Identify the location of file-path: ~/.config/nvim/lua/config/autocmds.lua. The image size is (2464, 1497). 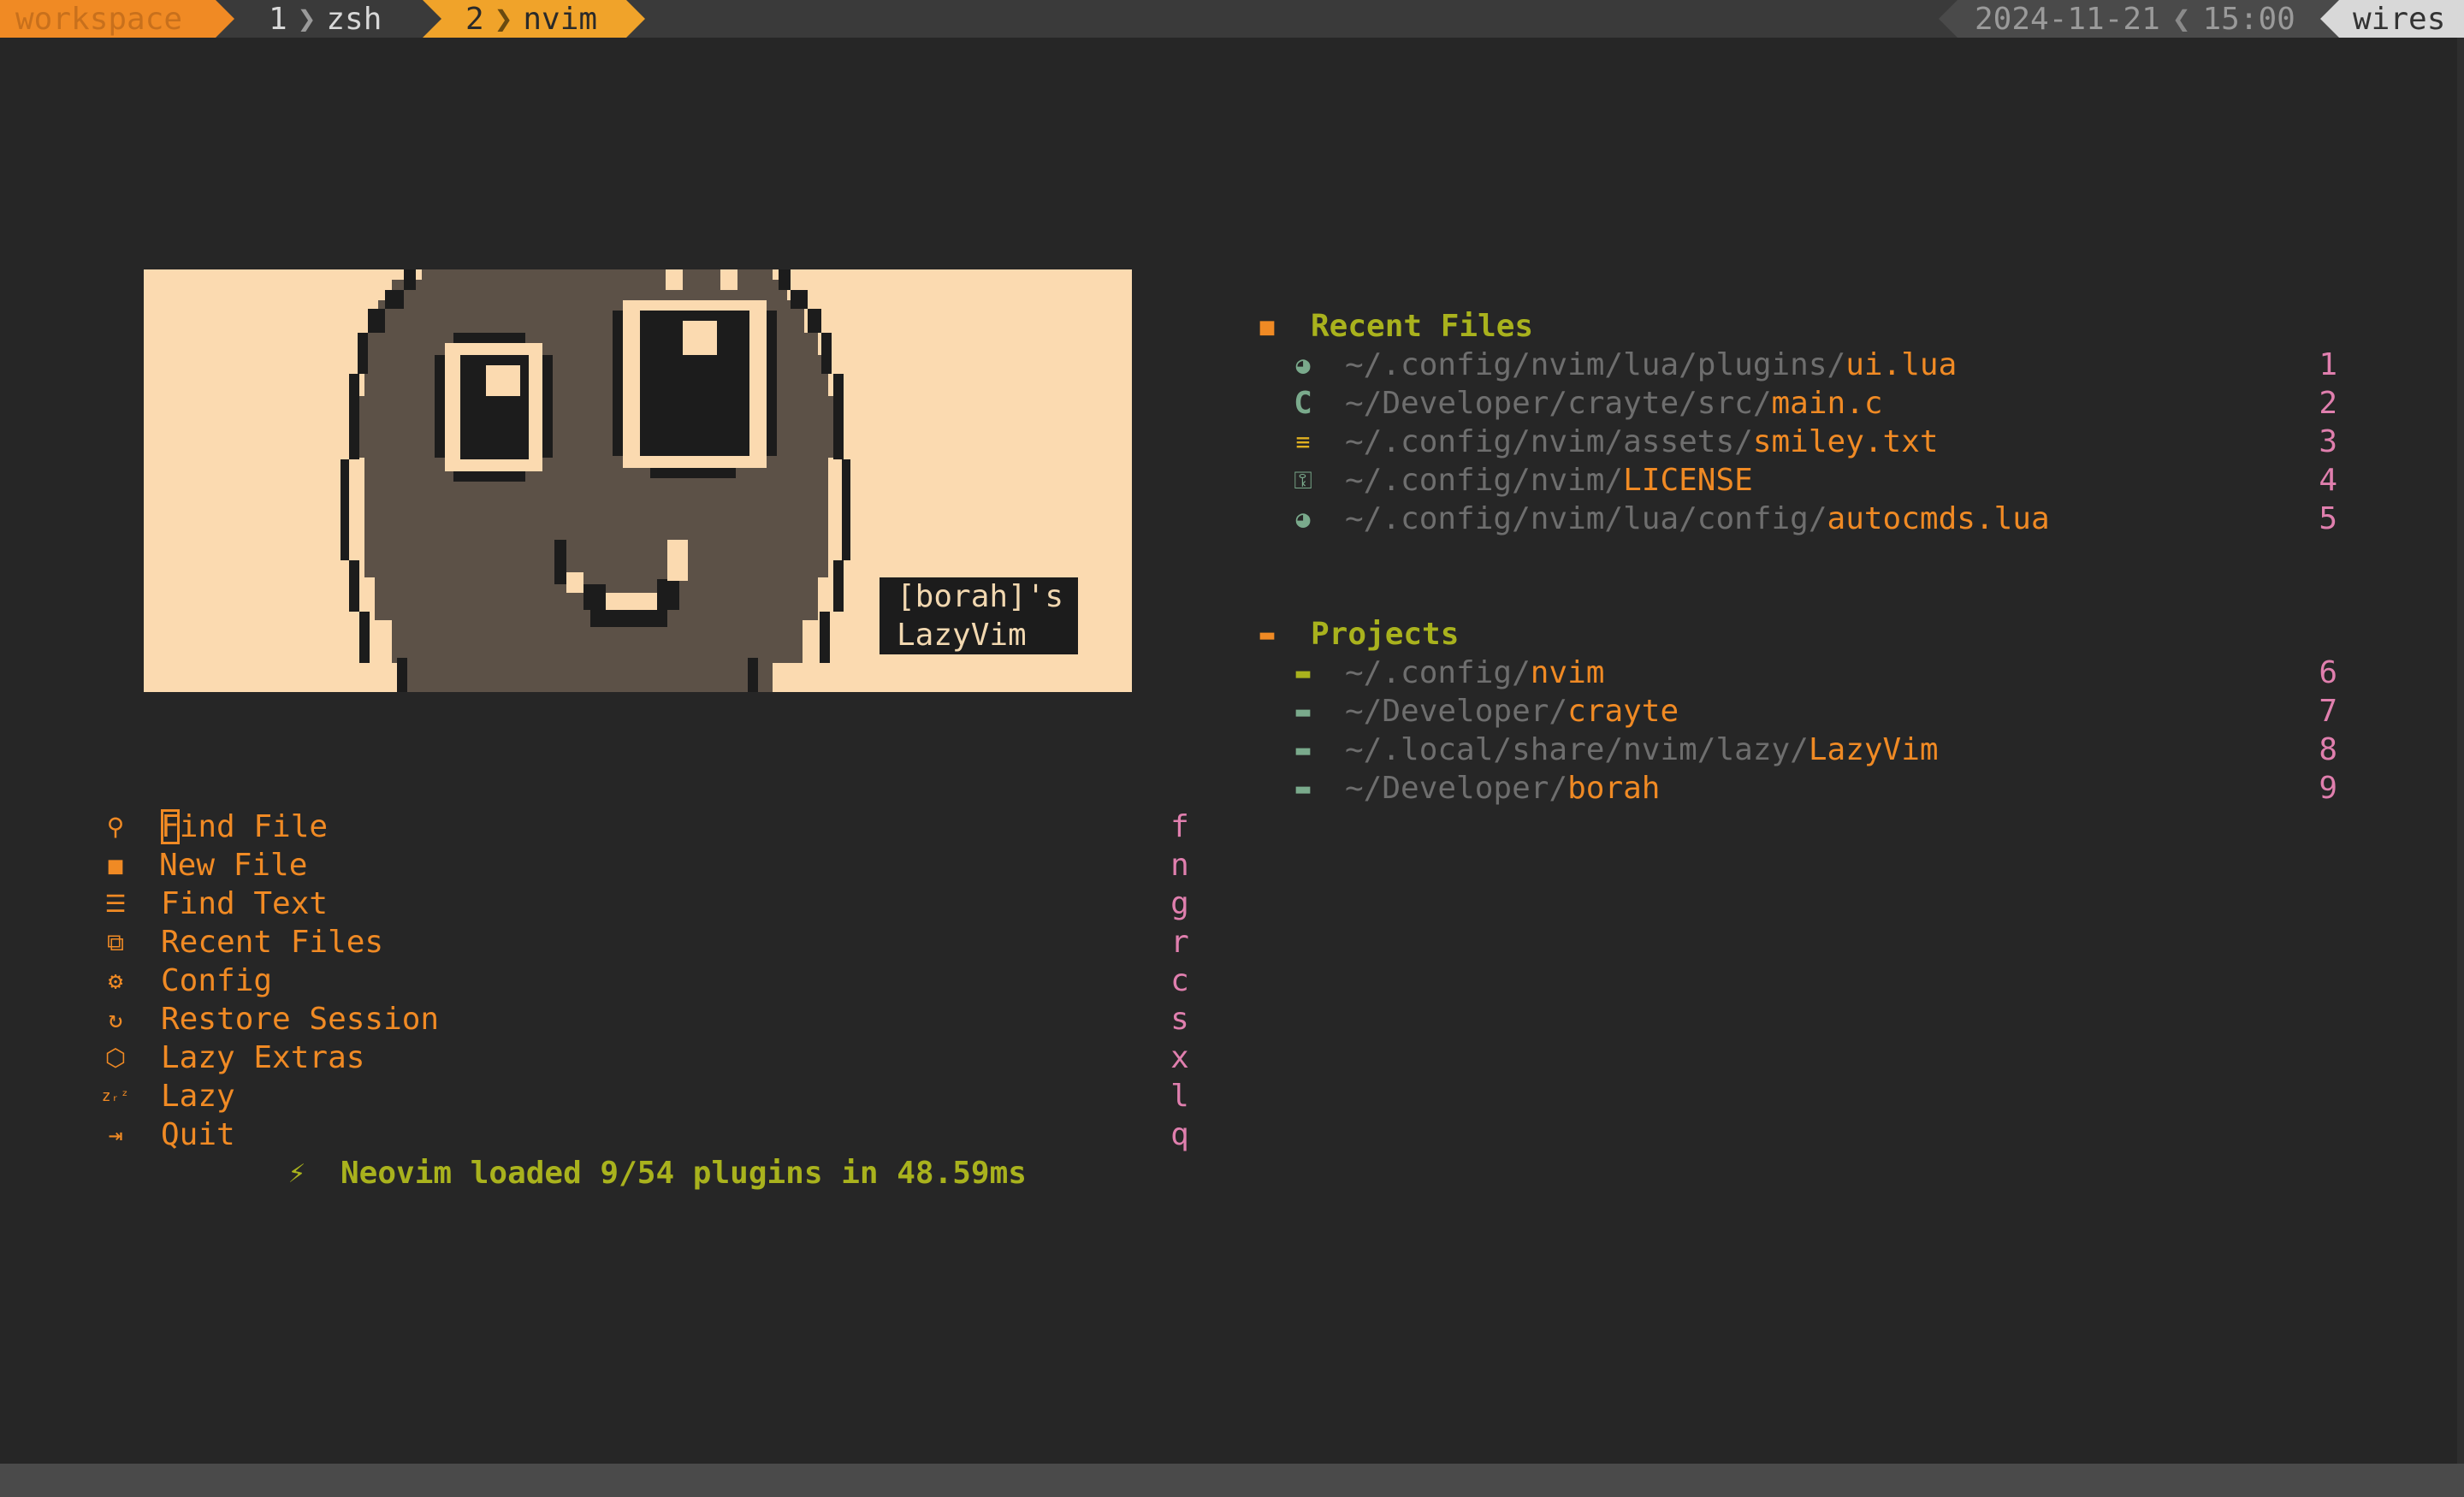
(1697, 518).